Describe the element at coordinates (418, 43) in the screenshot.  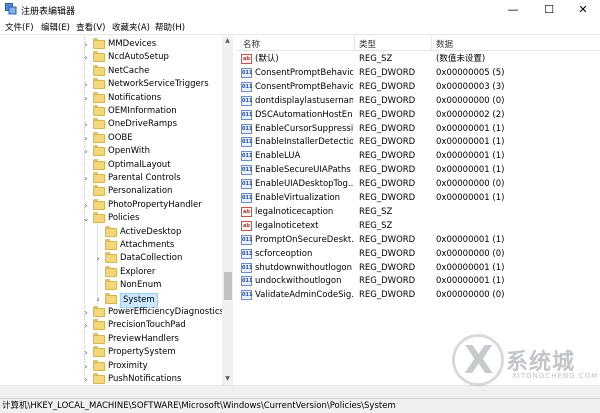
I see `list-header: 名称 类型 数据` at that location.